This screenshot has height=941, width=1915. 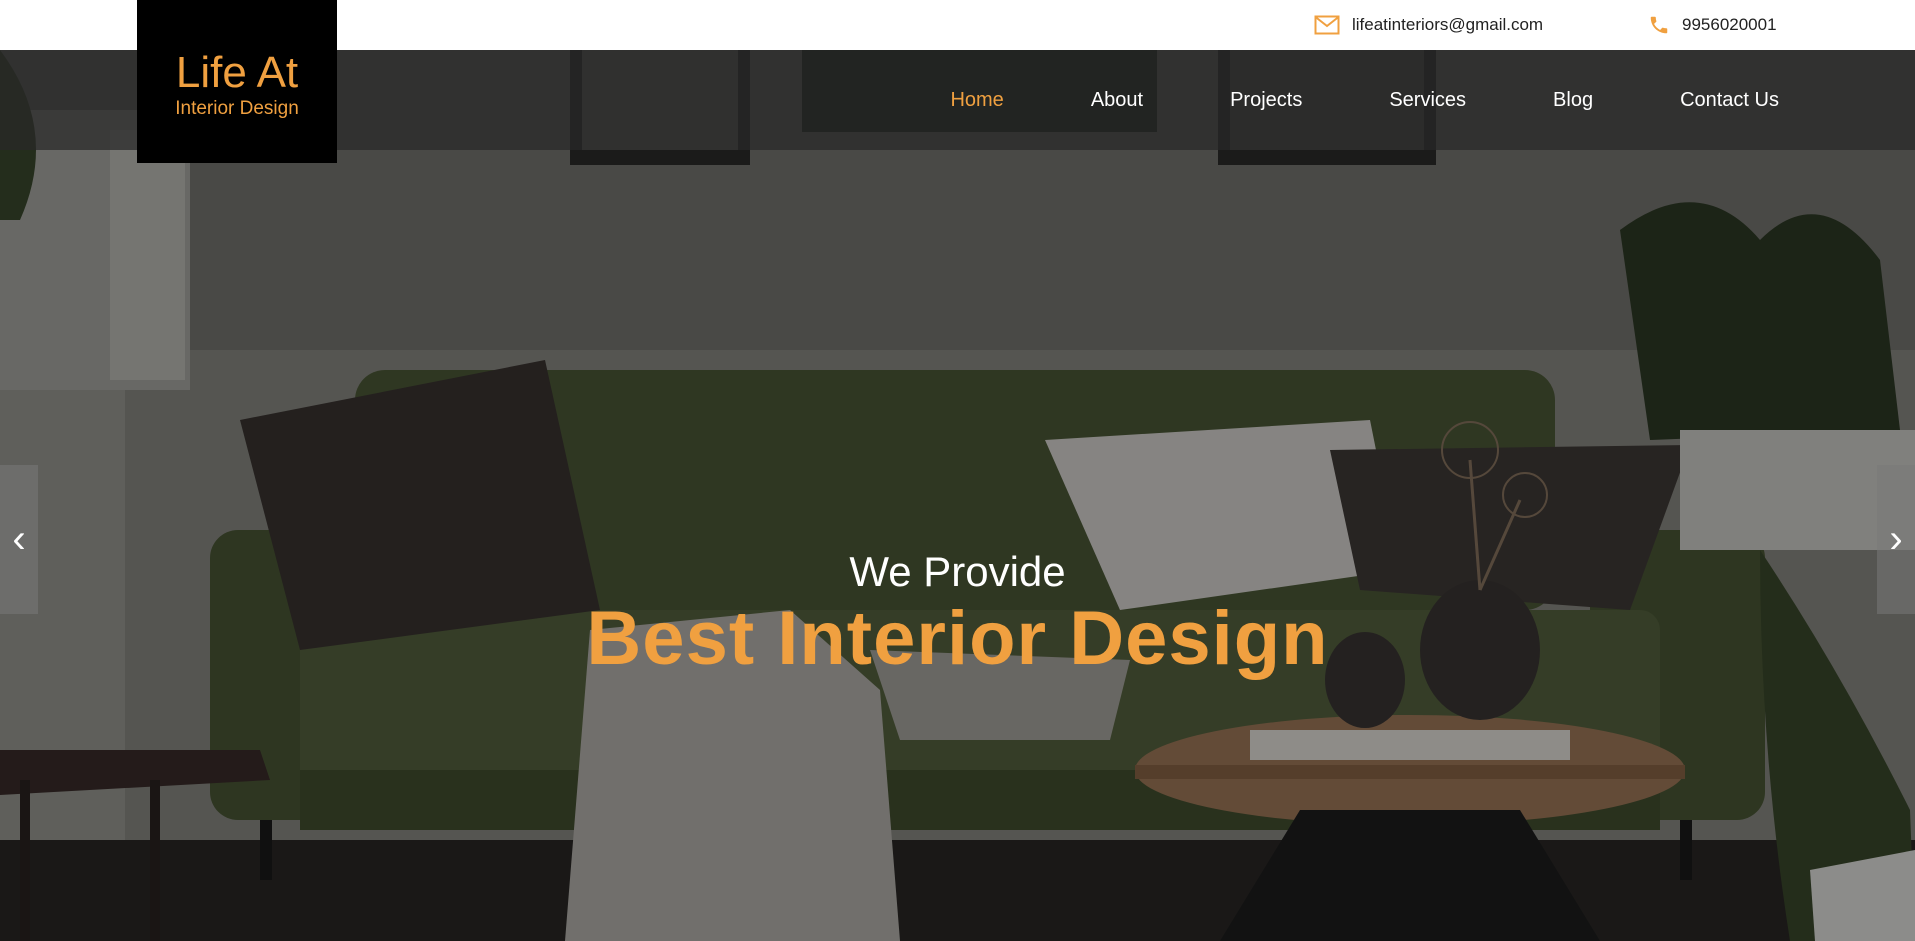 What do you see at coordinates (1327, 25) in the screenshot?
I see `mail-icon` at bounding box center [1327, 25].